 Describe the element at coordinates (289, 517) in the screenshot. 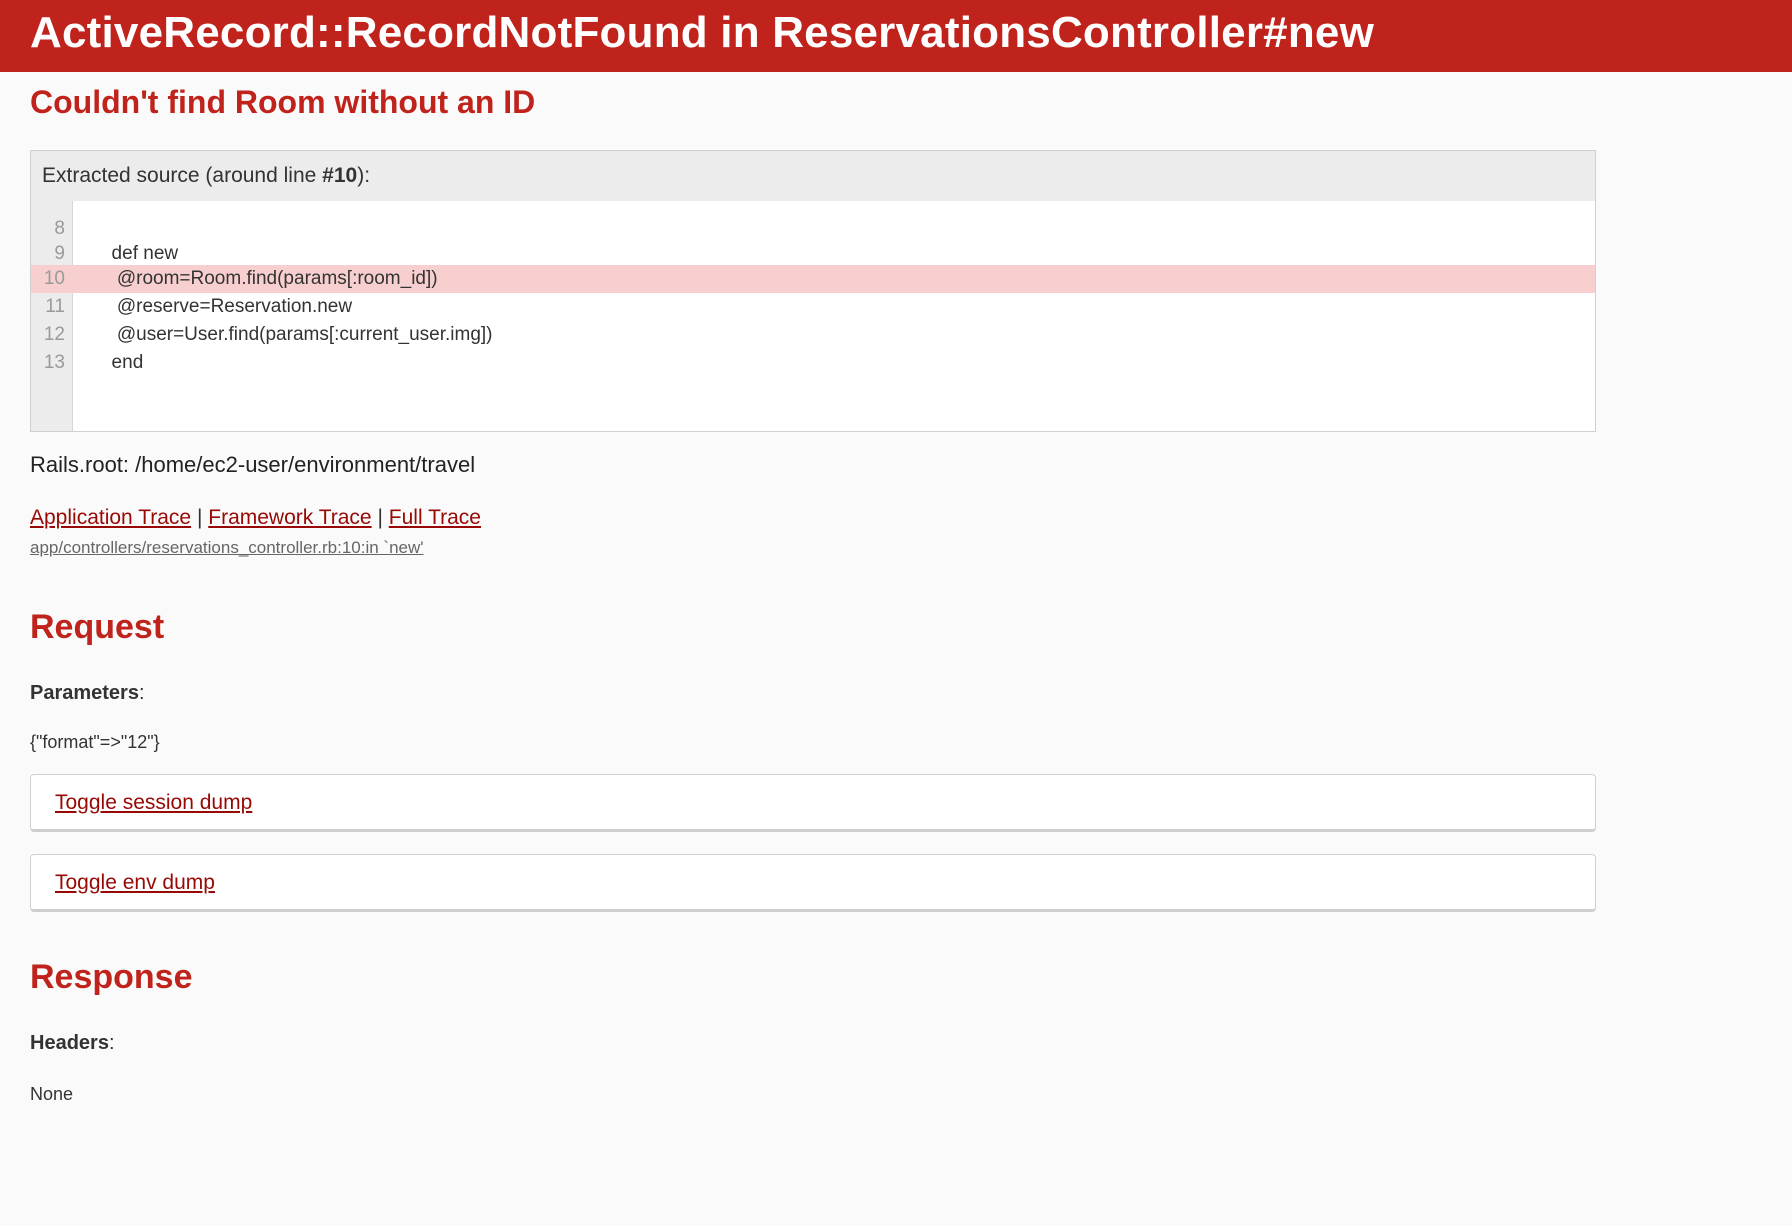

I see `framework-trace-link: Framework Trace` at that location.